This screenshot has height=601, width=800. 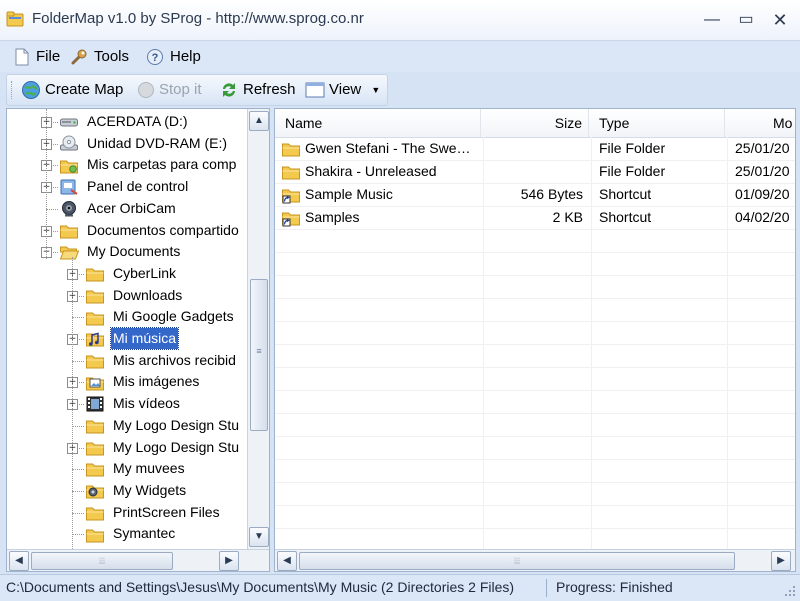 What do you see at coordinates (99, 57) in the screenshot?
I see `menu-tools: Tools` at bounding box center [99, 57].